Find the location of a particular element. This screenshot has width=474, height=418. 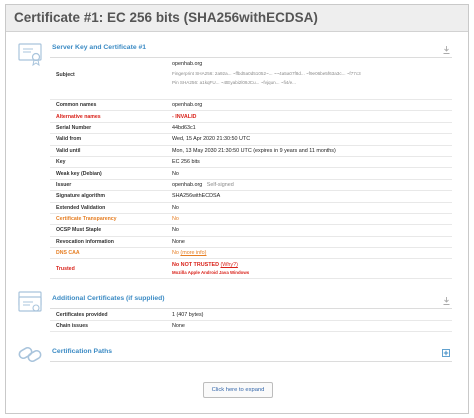

row-issuer: Issuer openhab.org Self-signed is located at coordinates (251, 186).